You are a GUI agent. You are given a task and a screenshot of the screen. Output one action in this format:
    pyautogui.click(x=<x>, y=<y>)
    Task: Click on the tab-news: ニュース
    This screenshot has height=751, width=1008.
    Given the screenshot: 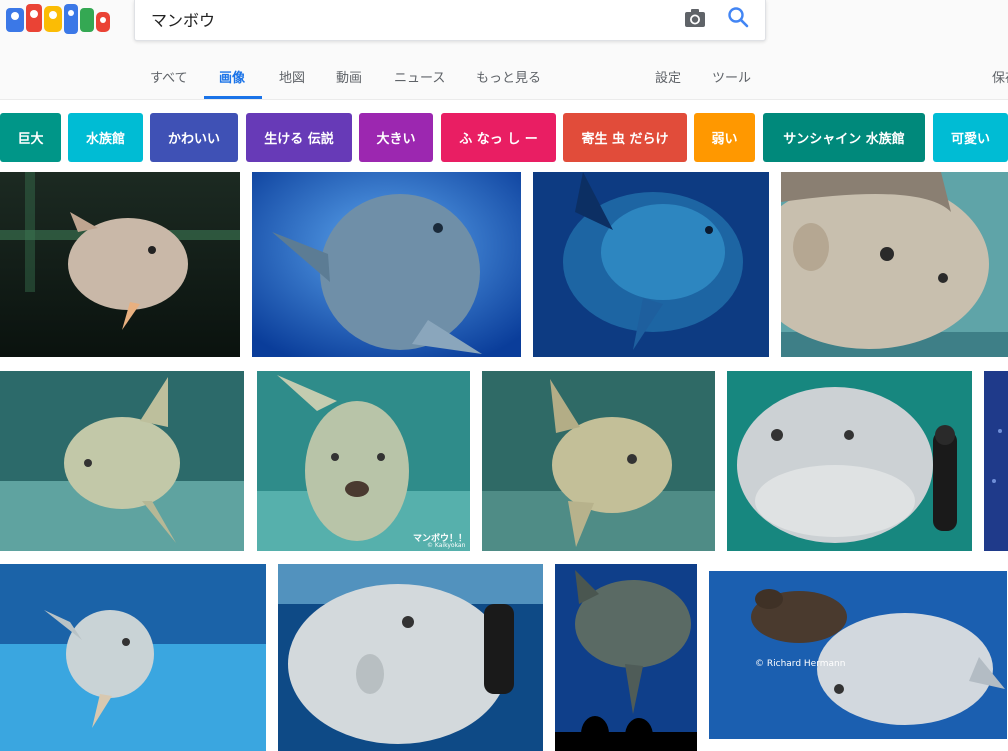 What is the action you would take?
    pyautogui.click(x=419, y=76)
    